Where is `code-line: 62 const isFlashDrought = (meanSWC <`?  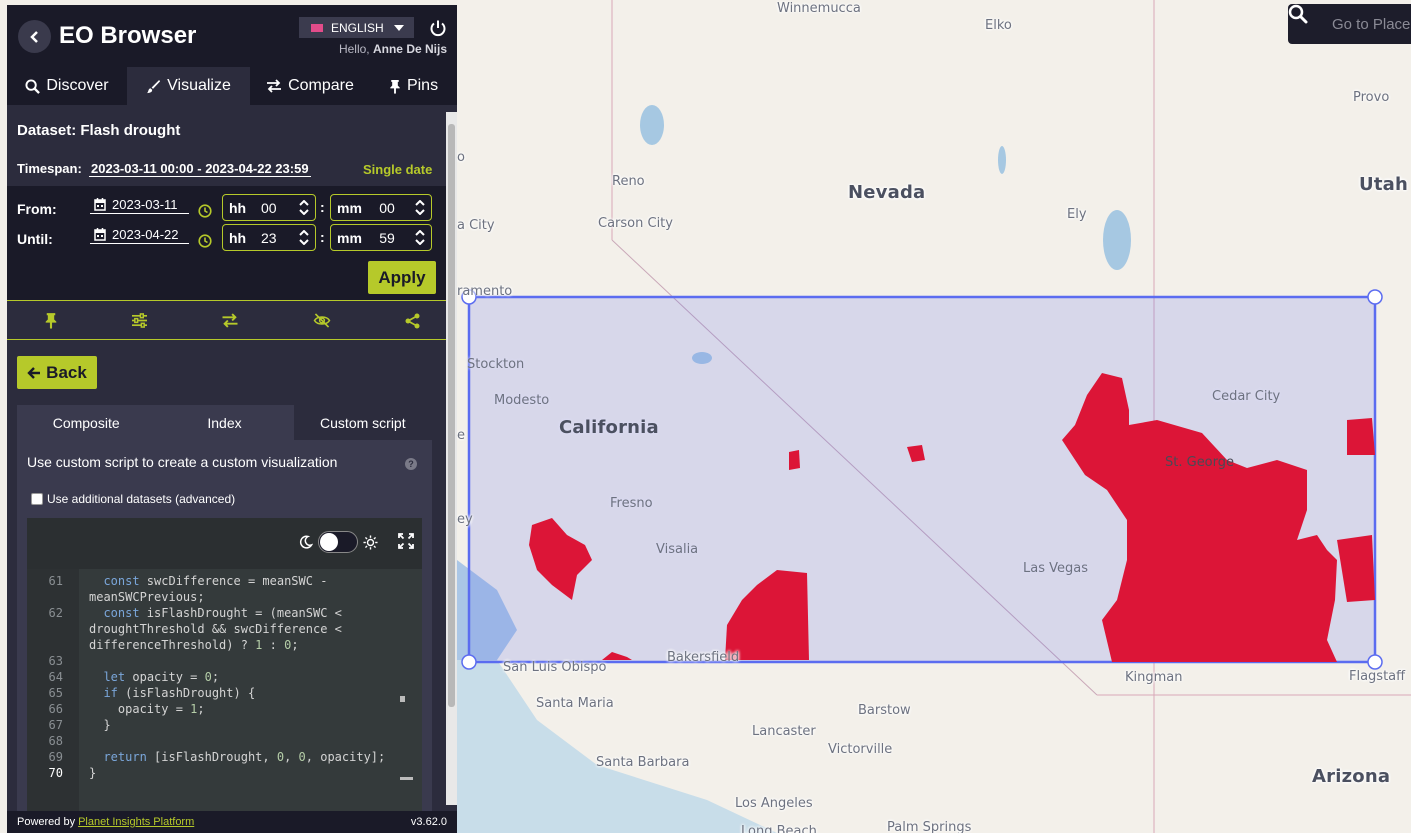 code-line: 62 const isFlashDrought = (meanSWC < is located at coordinates (184, 613).